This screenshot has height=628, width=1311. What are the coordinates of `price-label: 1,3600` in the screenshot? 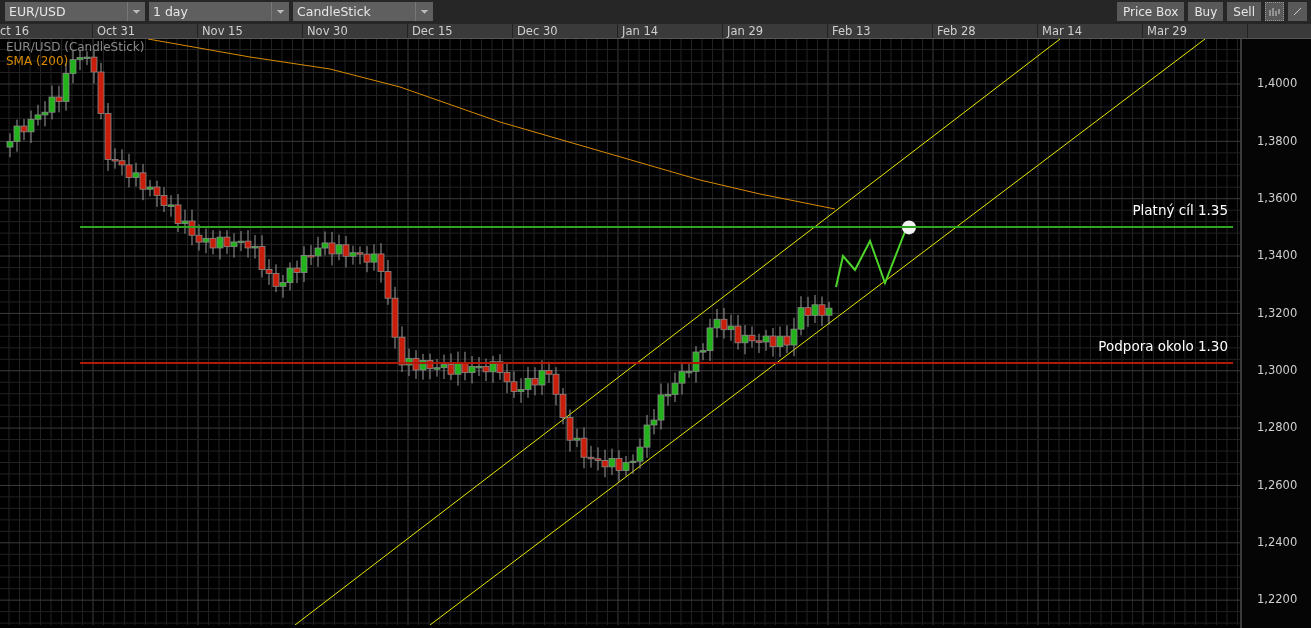 It's located at (1277, 197).